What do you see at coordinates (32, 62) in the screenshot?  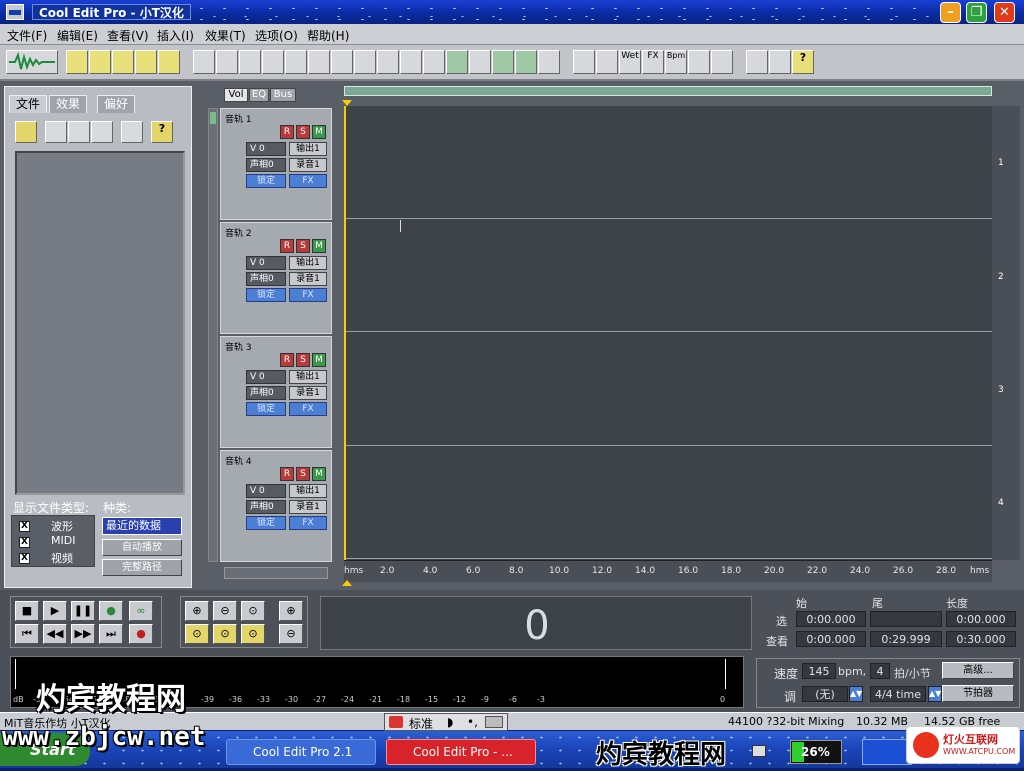 I see `waveform-toggle-button` at bounding box center [32, 62].